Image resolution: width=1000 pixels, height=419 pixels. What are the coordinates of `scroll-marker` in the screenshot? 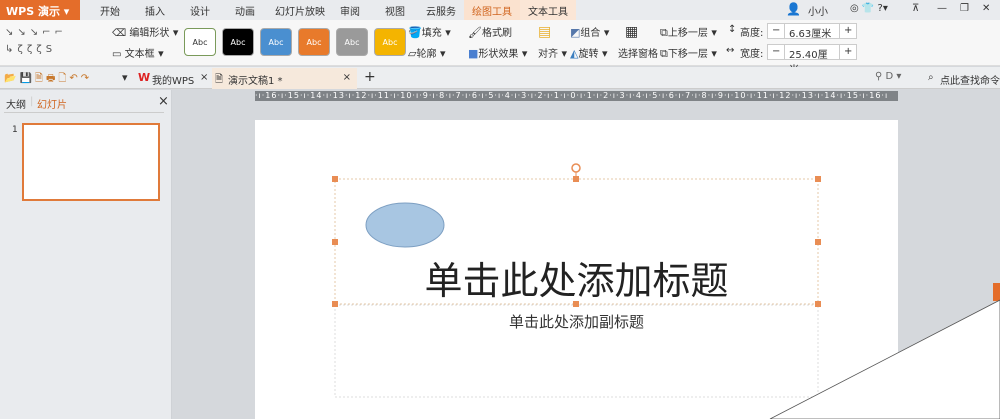 It's located at (996, 292).